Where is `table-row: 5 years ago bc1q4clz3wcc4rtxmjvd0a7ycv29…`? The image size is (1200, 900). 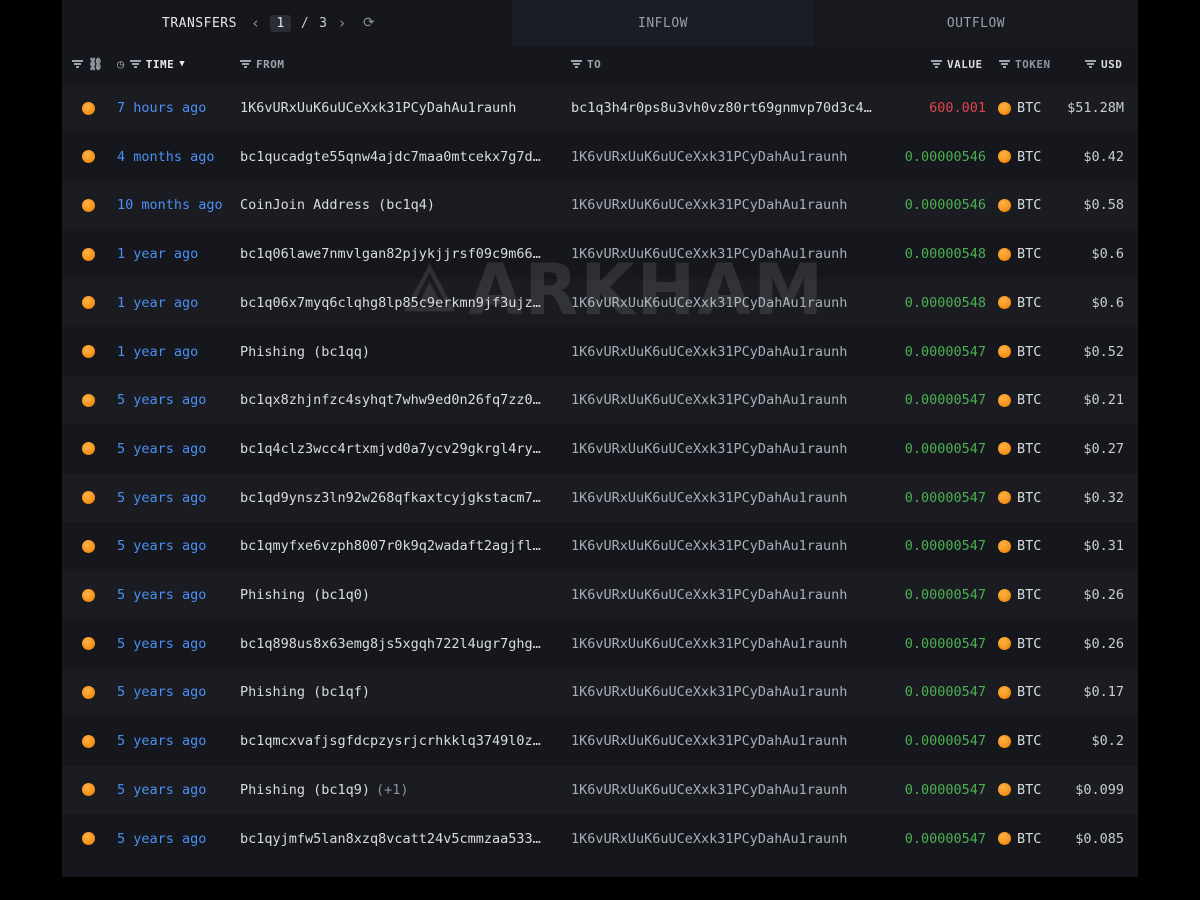 table-row: 5 years ago bc1q4clz3wcc4rtxmjvd0a7ycv29… is located at coordinates (600, 449).